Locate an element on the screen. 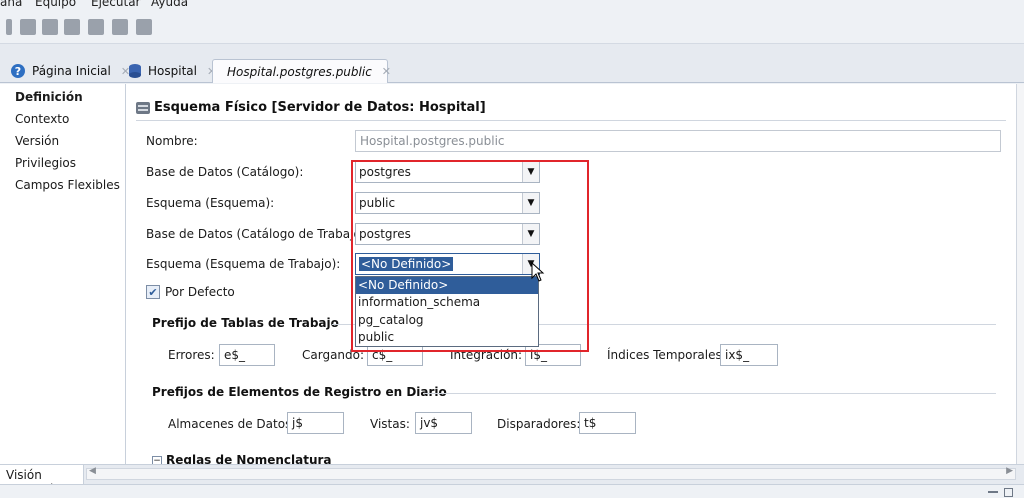 The image size is (1024, 498). toolbar is located at coordinates (512, 27).